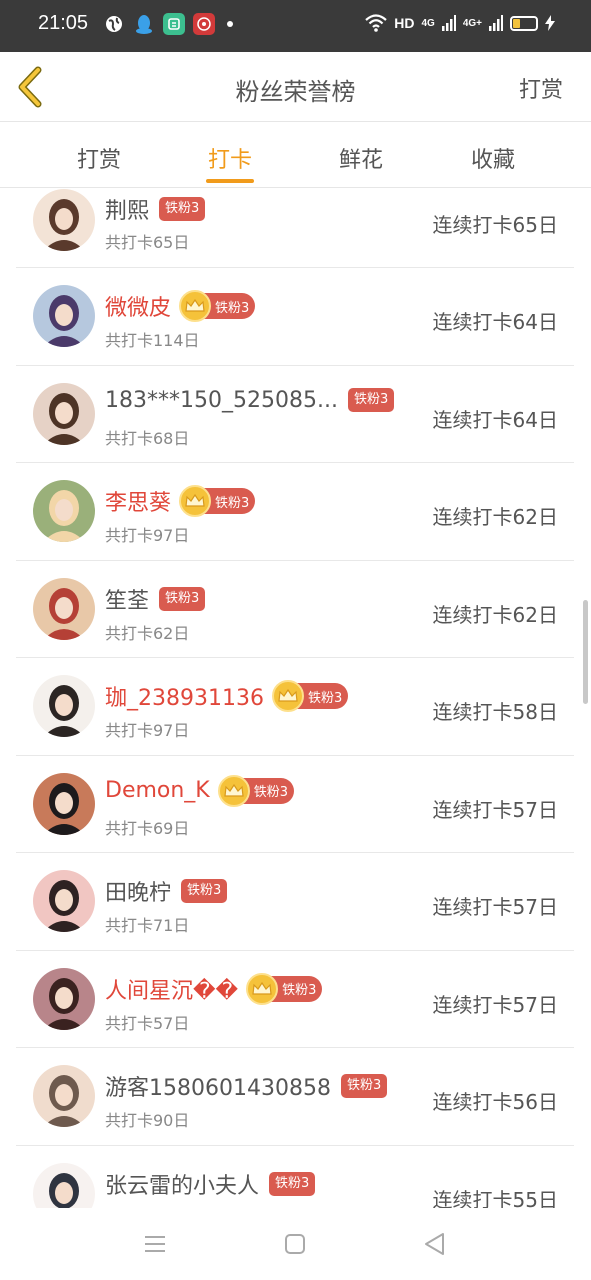  What do you see at coordinates (147, 1023) in the screenshot?
I see `total-checkin-days: 共打卡57日` at bounding box center [147, 1023].